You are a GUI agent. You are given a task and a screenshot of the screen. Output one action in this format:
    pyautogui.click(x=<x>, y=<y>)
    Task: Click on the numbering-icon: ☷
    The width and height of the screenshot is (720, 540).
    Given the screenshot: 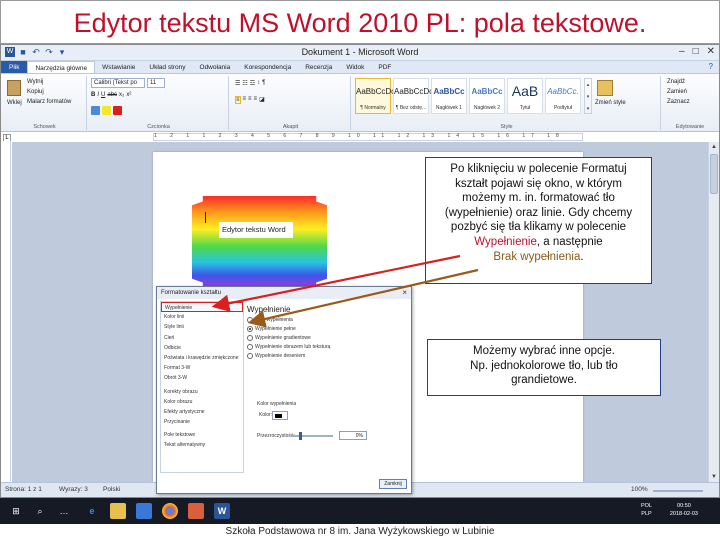 What is the action you would take?
    pyautogui.click(x=244, y=83)
    